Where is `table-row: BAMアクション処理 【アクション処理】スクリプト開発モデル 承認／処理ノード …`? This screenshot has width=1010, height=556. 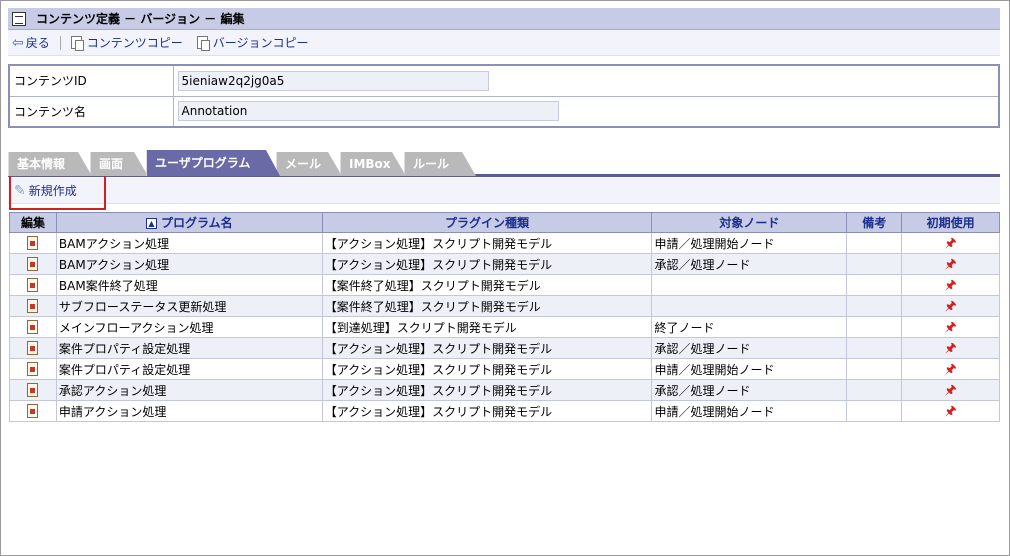
table-row: BAMアクション処理 【アクション処理】スクリプト開発モデル 承認／処理ノード … is located at coordinates (504, 264).